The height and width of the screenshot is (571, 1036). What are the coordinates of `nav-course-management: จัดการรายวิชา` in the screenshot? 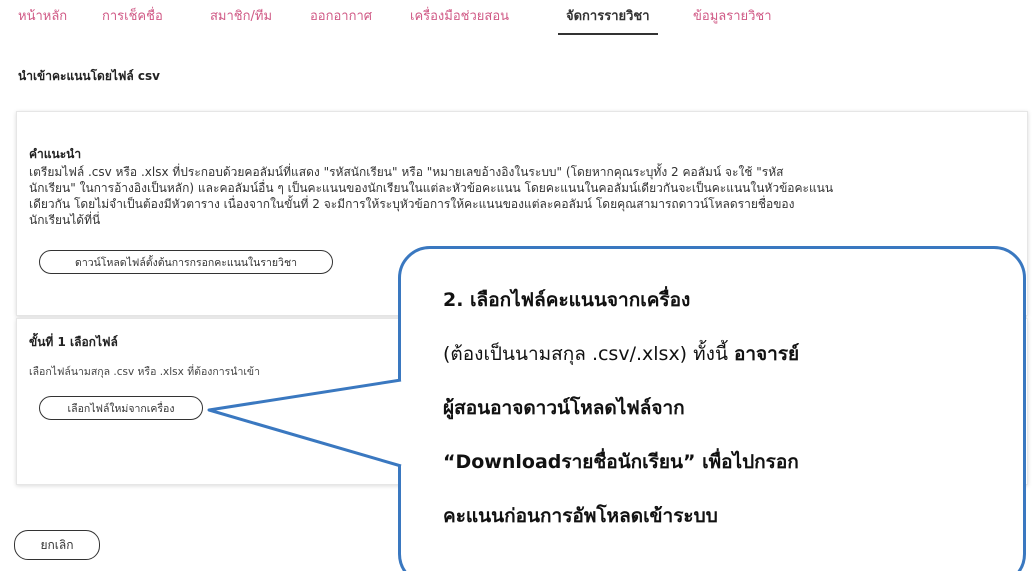 It's located at (608, 20).